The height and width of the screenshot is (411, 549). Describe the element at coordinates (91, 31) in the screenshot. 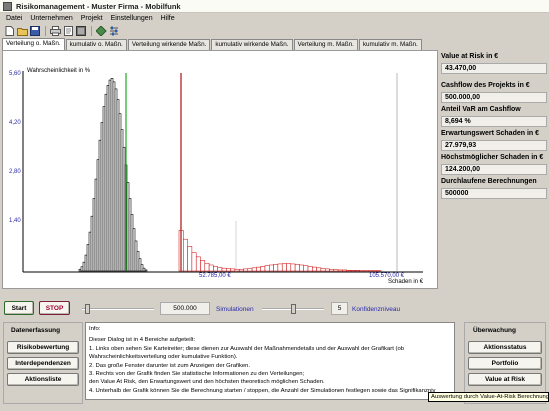

I see `toolbar-separator` at that location.